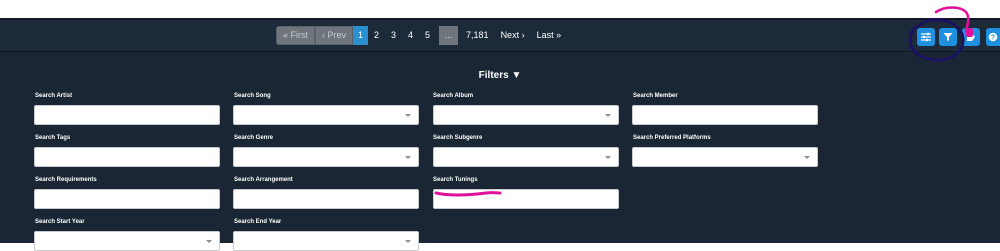 The width and height of the screenshot is (1000, 251). I want to click on search-requirements-input, so click(127, 199).